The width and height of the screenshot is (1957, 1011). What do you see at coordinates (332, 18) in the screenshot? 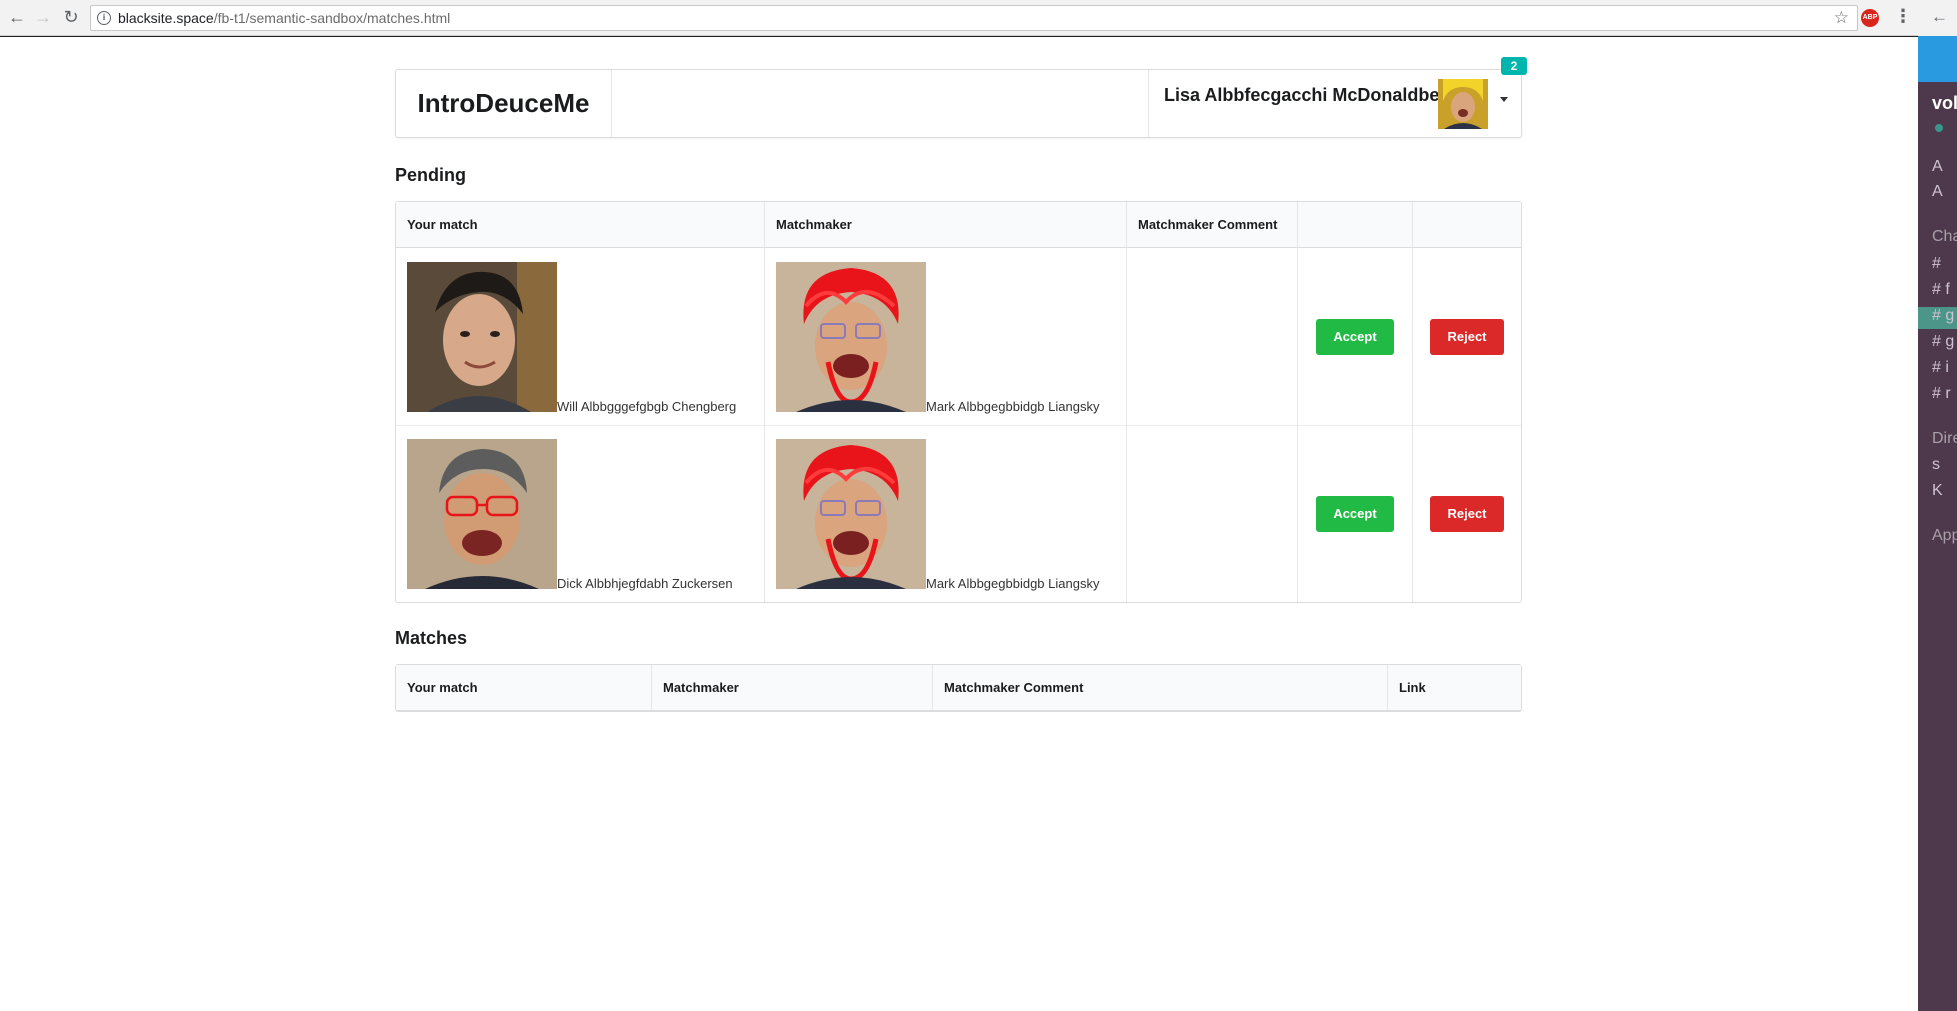
I see `url-path: /fb-t1/semantic-sandbox/matches.html` at bounding box center [332, 18].